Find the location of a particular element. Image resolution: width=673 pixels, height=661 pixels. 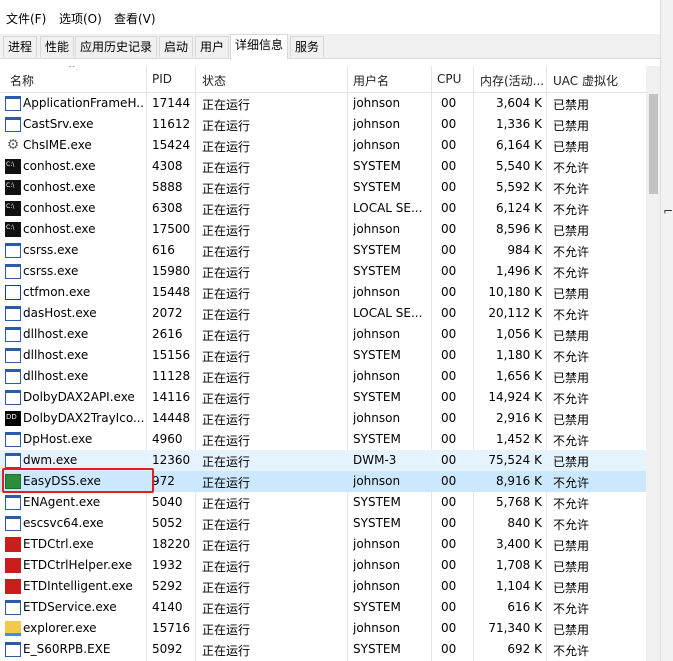

cell-pid: 11128 is located at coordinates (171, 376).